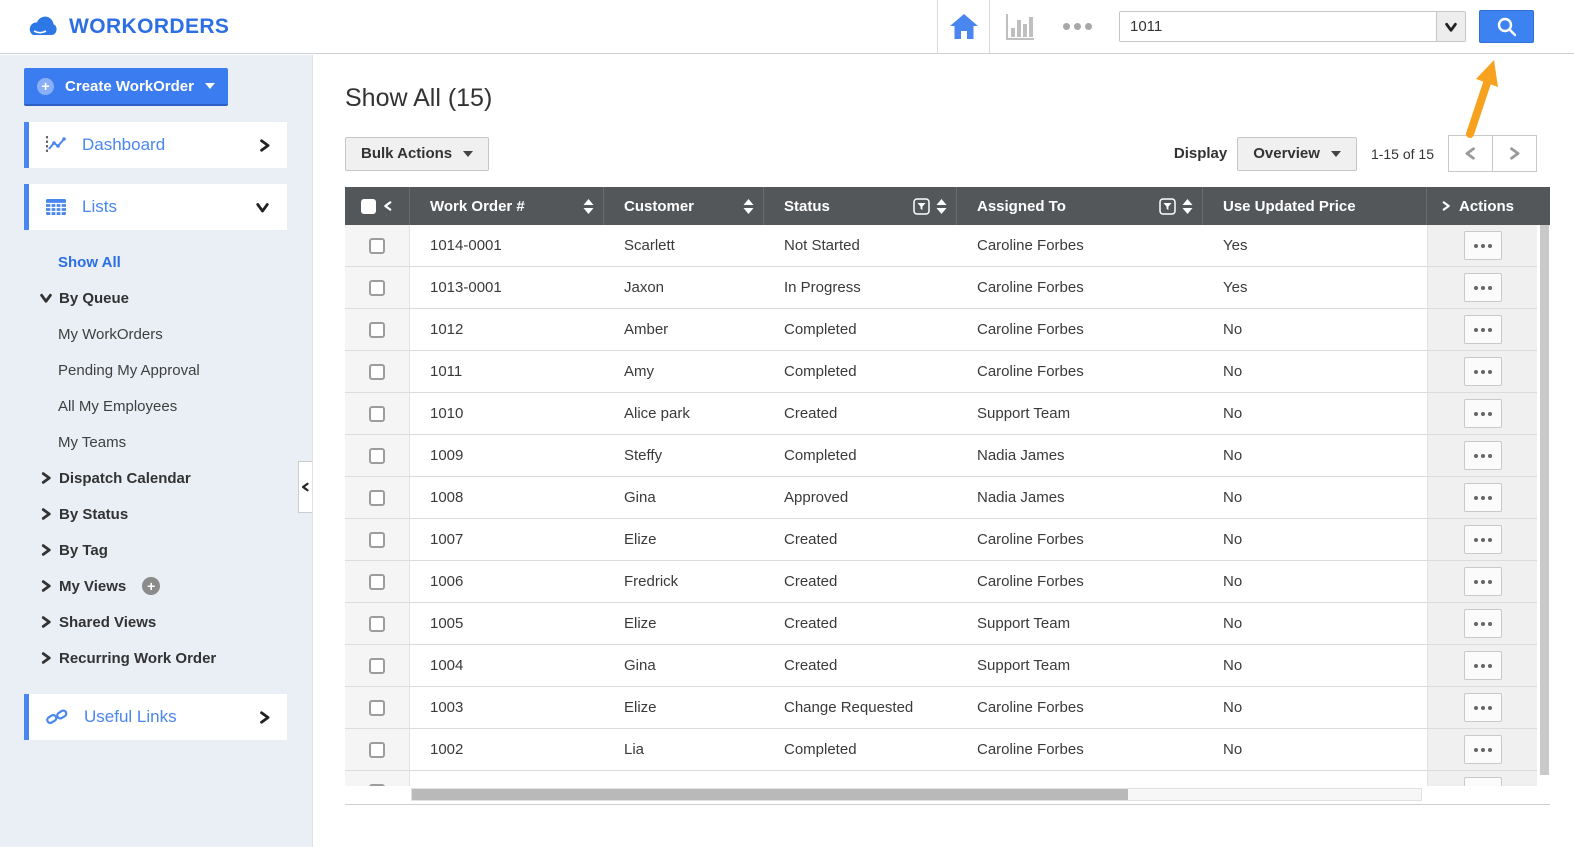 The height and width of the screenshot is (847, 1574). I want to click on sidebar-item-recurring-work-order: Recurring Work Order, so click(156, 658).